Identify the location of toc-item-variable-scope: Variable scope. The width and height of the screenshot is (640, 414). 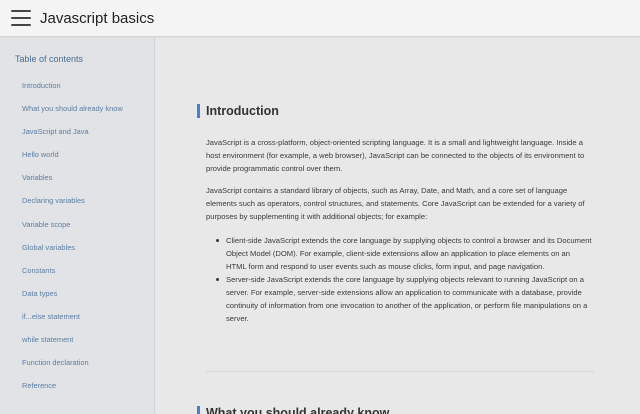
(72, 231).